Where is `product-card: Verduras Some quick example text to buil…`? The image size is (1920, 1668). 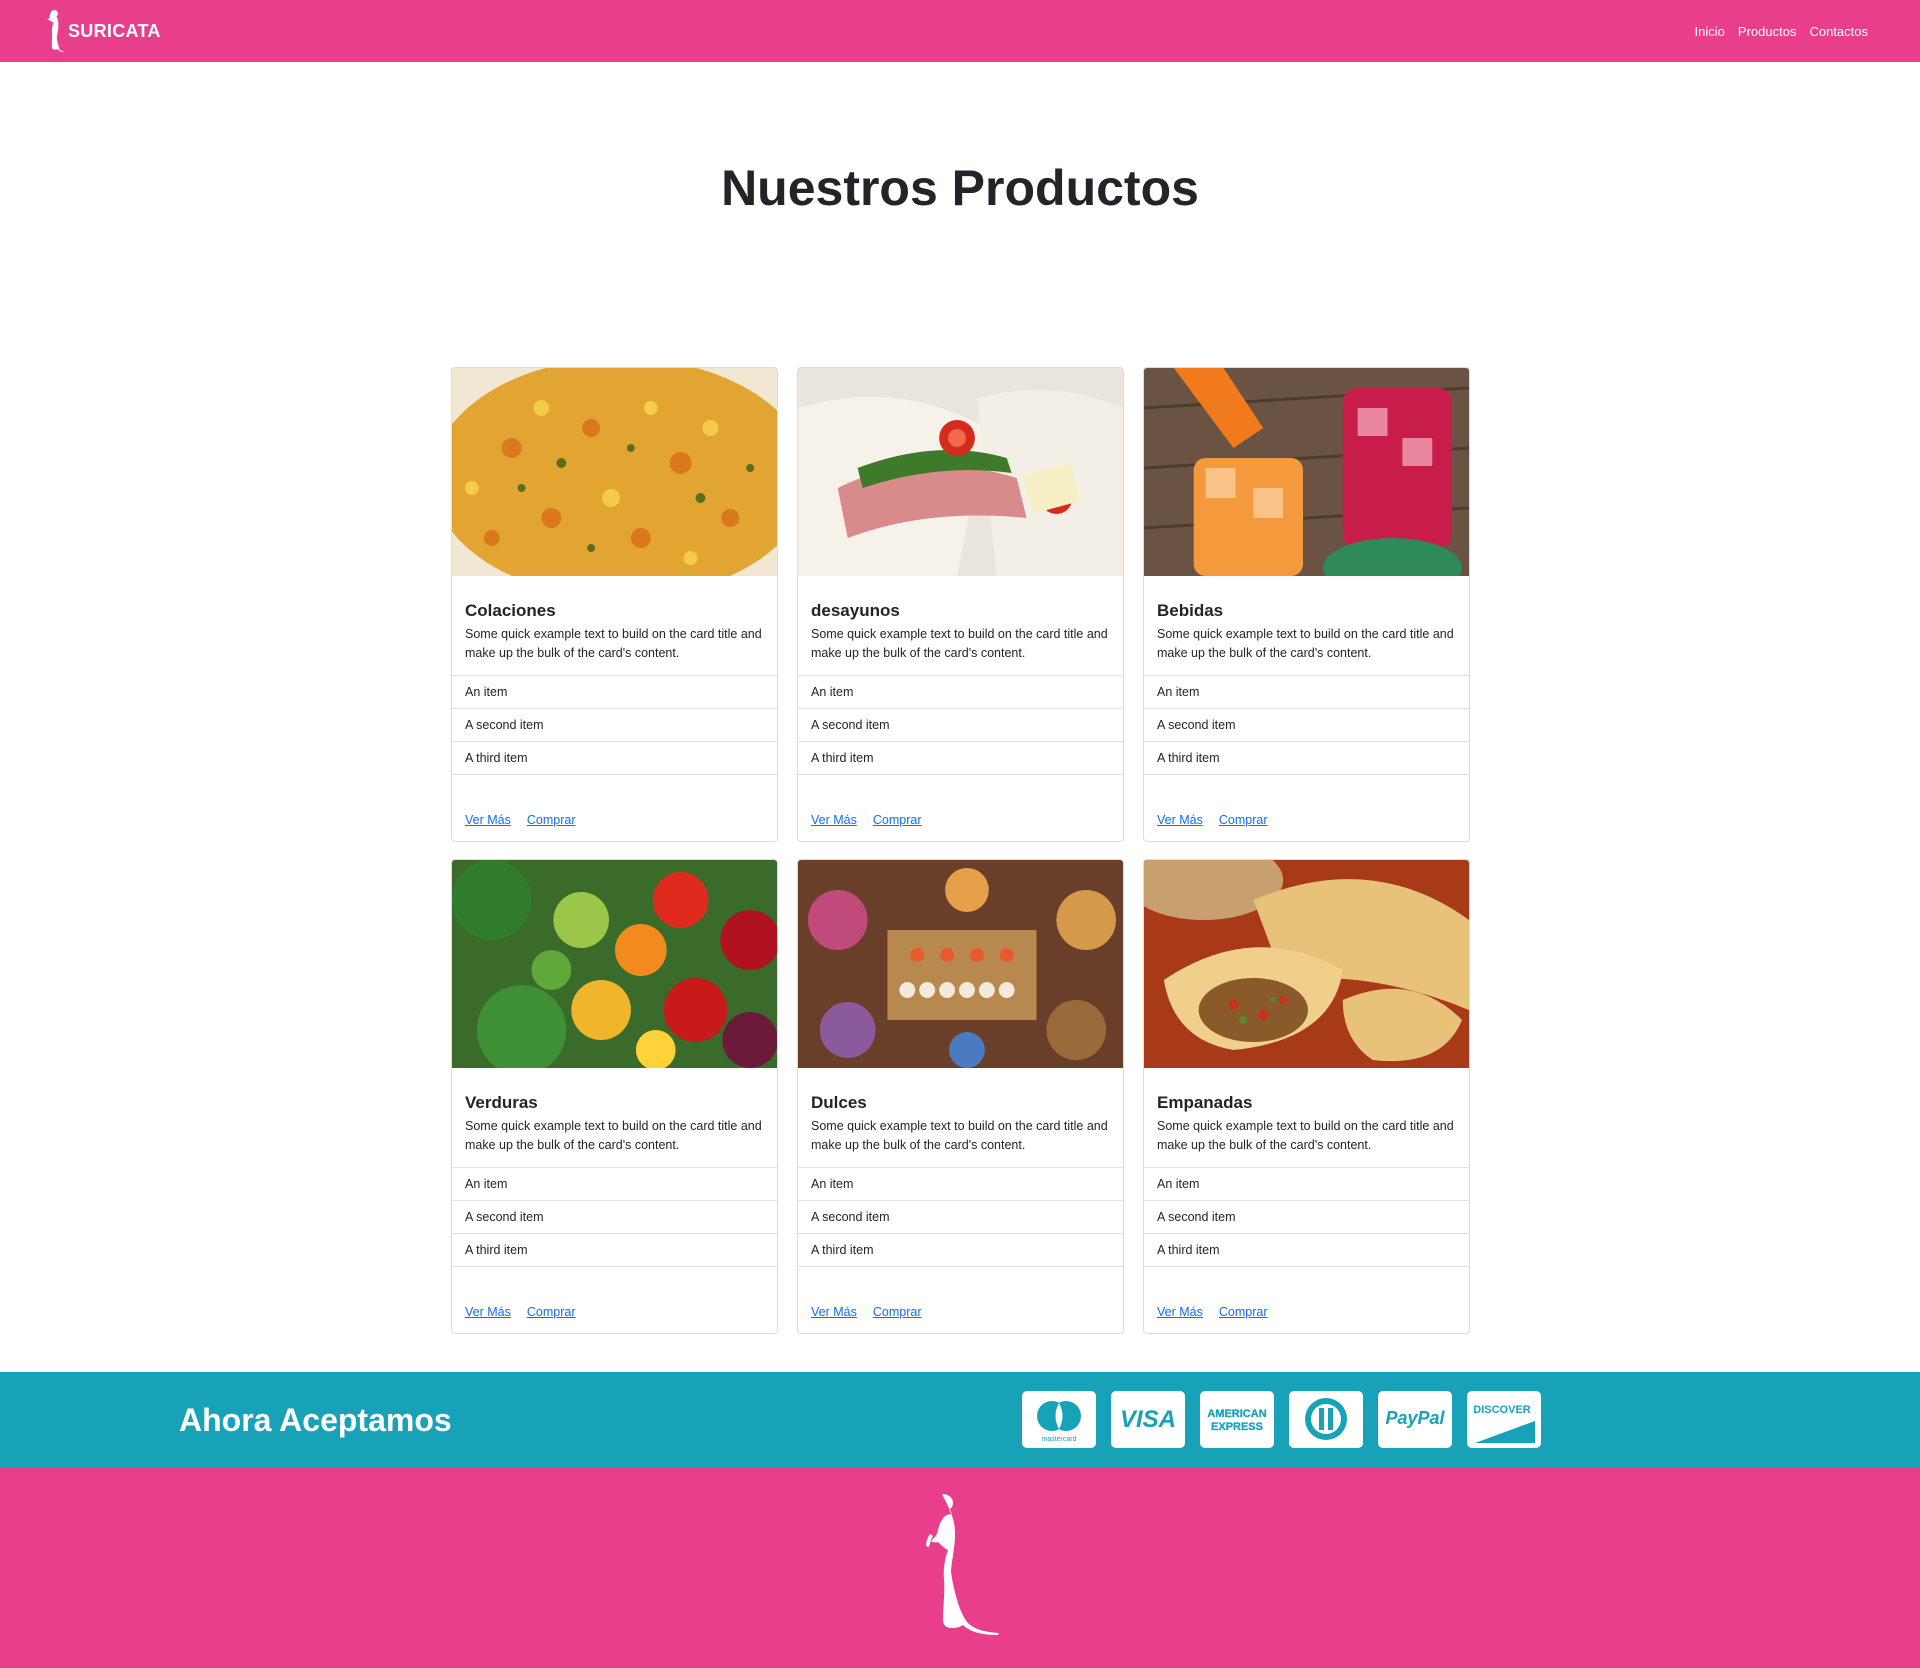
product-card: Verduras Some quick example text to buil… is located at coordinates (614, 1096).